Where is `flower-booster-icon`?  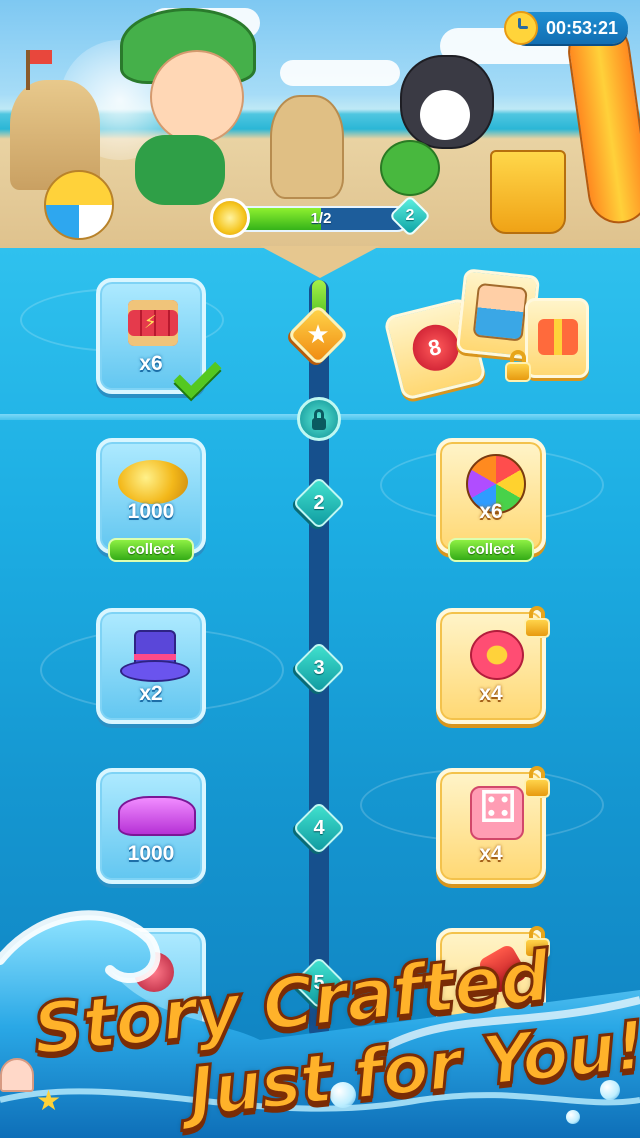
flower-booster-icon is located at coordinates (497, 655).